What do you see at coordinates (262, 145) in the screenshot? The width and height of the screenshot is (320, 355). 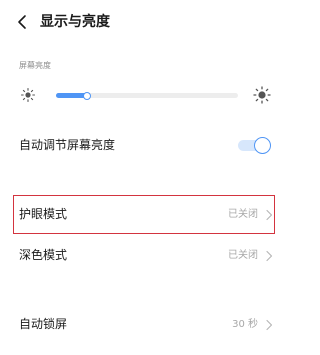 I see `toggle-knob` at bounding box center [262, 145].